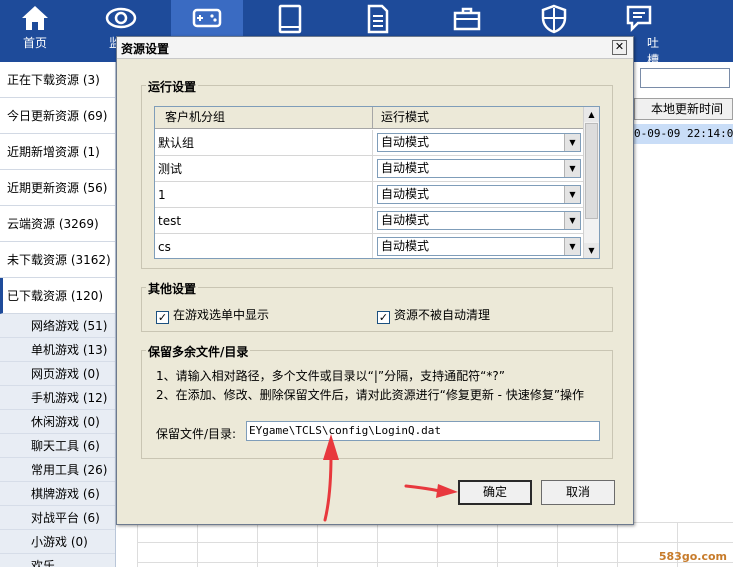 This screenshot has width=733, height=567. I want to click on arrow-up-annotation, so click(331, 478).